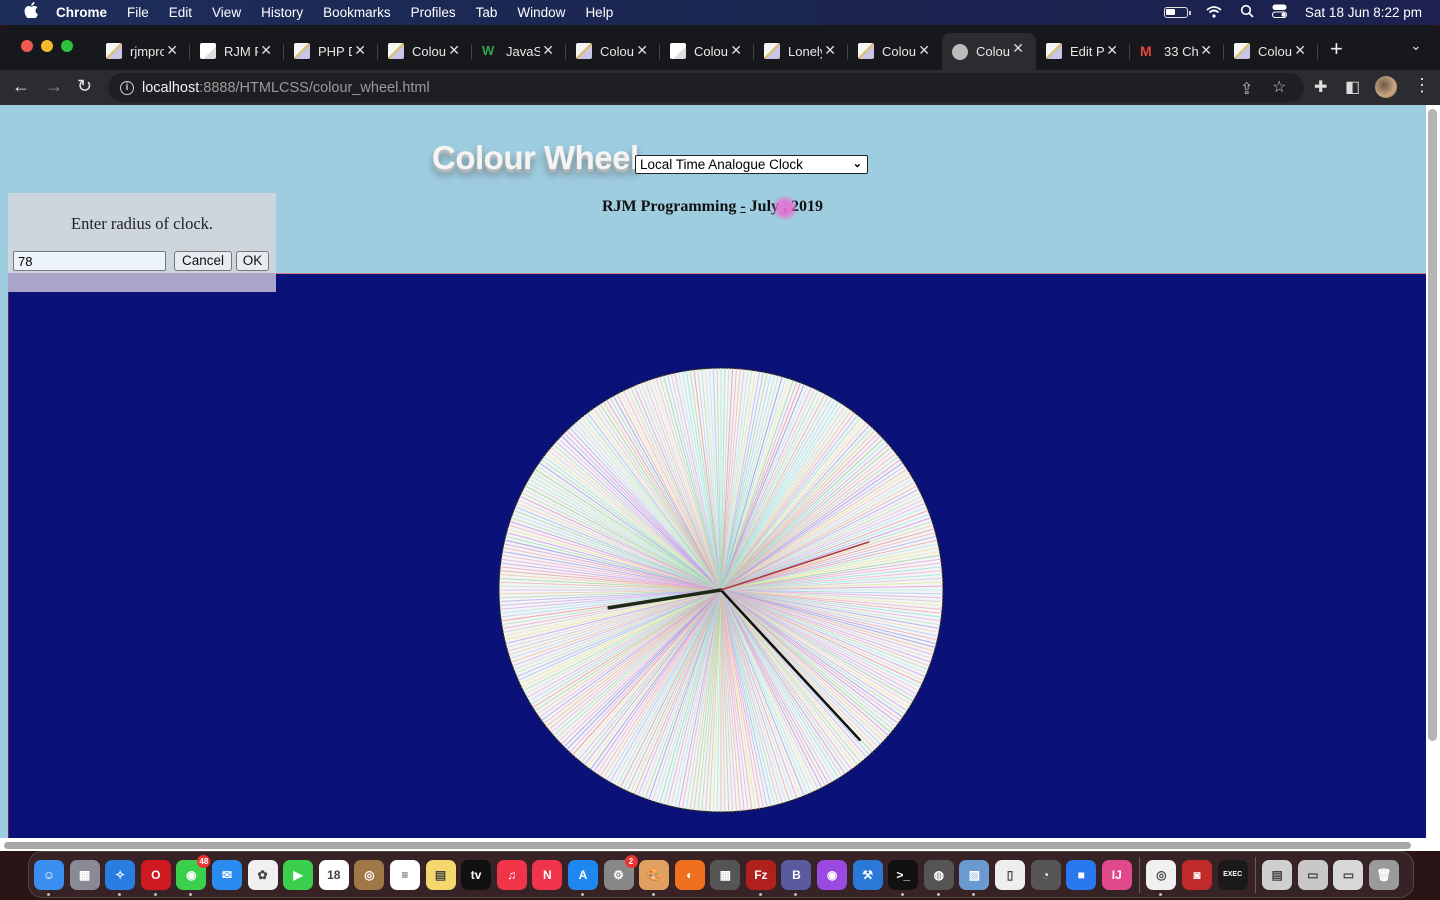  Describe the element at coordinates (143, 51) in the screenshot. I see `browser-tab: rjmprogramming✕` at that location.